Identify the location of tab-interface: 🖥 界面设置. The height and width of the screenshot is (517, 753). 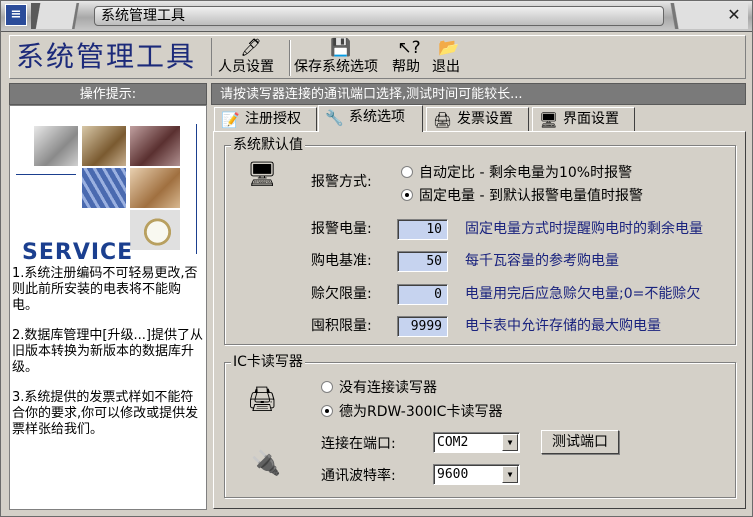
(583, 119).